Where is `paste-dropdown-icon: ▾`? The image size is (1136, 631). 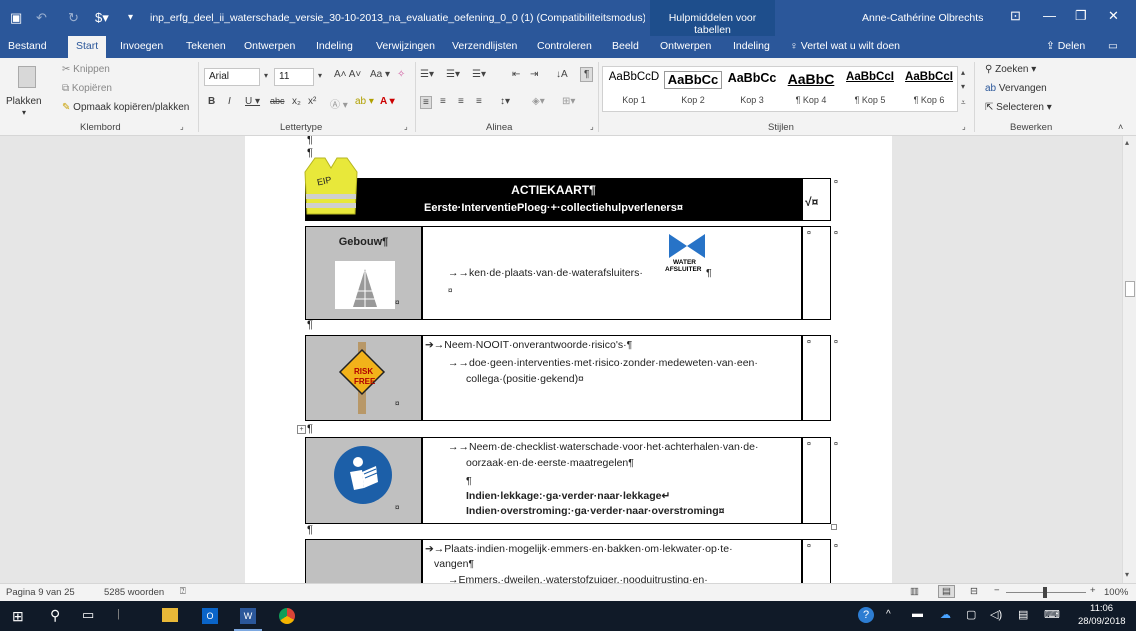 paste-dropdown-icon: ▾ is located at coordinates (24, 112).